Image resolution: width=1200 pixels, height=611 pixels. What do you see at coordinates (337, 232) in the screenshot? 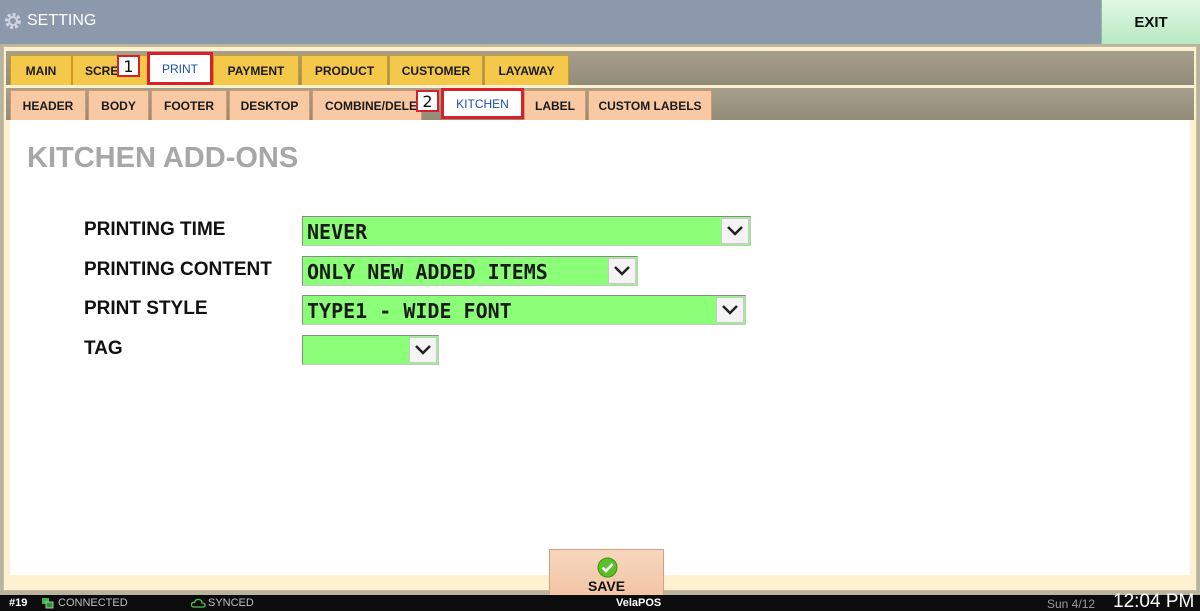
I see `printing-time-value: NEVER` at bounding box center [337, 232].